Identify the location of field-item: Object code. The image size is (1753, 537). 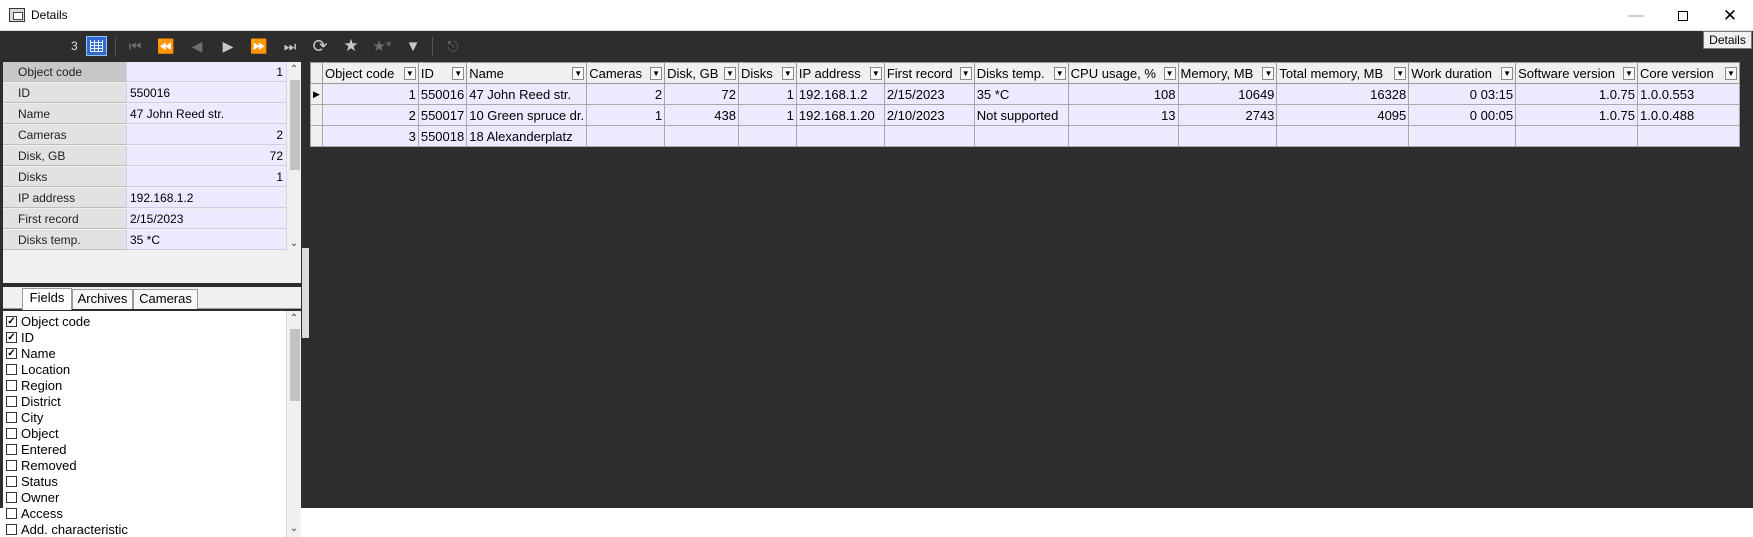
(48, 321).